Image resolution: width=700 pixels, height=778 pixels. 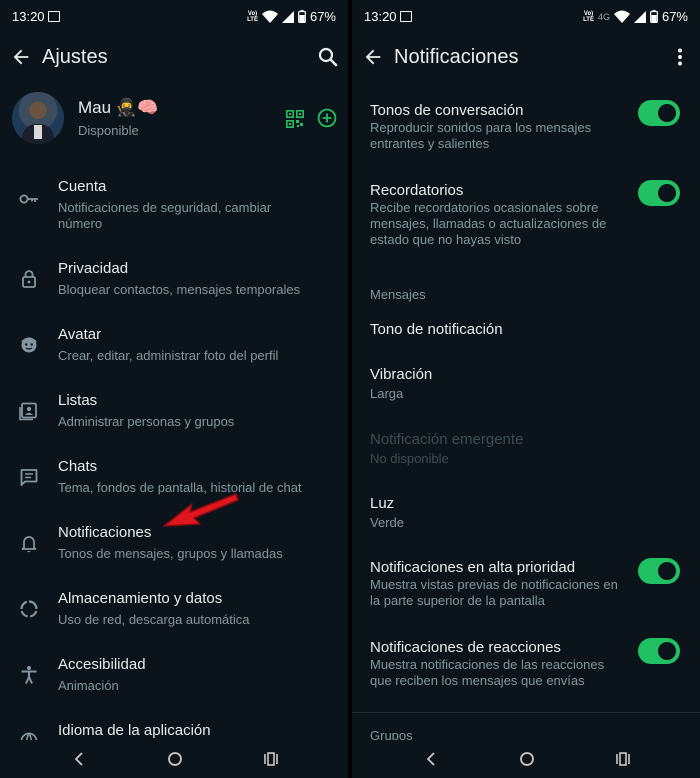 I want to click on setting-value: Larga, so click(x=387, y=393).